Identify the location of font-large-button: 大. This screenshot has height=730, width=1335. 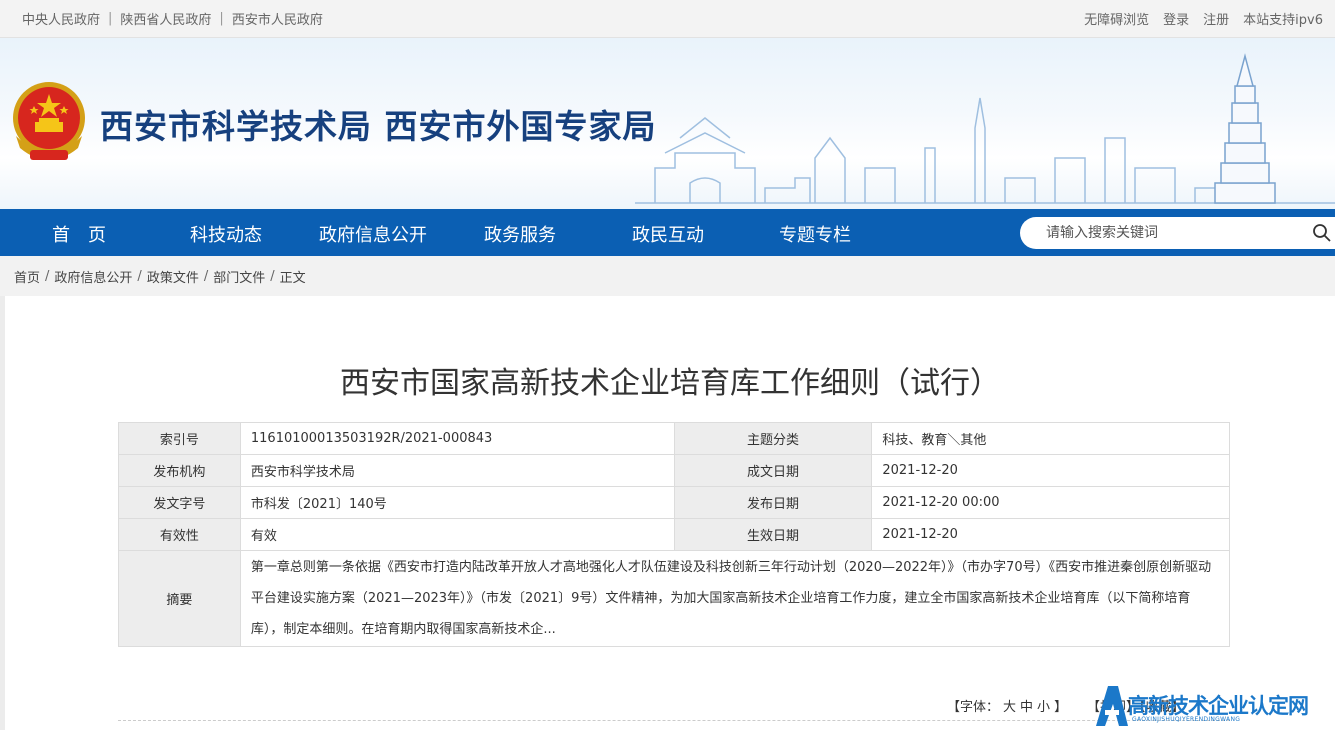
(1009, 707).